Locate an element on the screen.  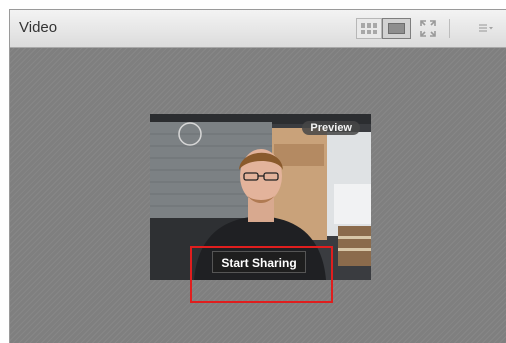
single-layout-icon is located at coordinates (396, 28).